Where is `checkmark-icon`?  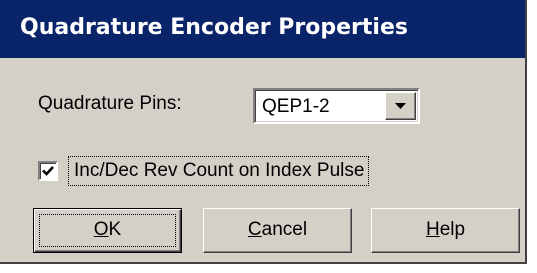 checkmark-icon is located at coordinates (48, 171).